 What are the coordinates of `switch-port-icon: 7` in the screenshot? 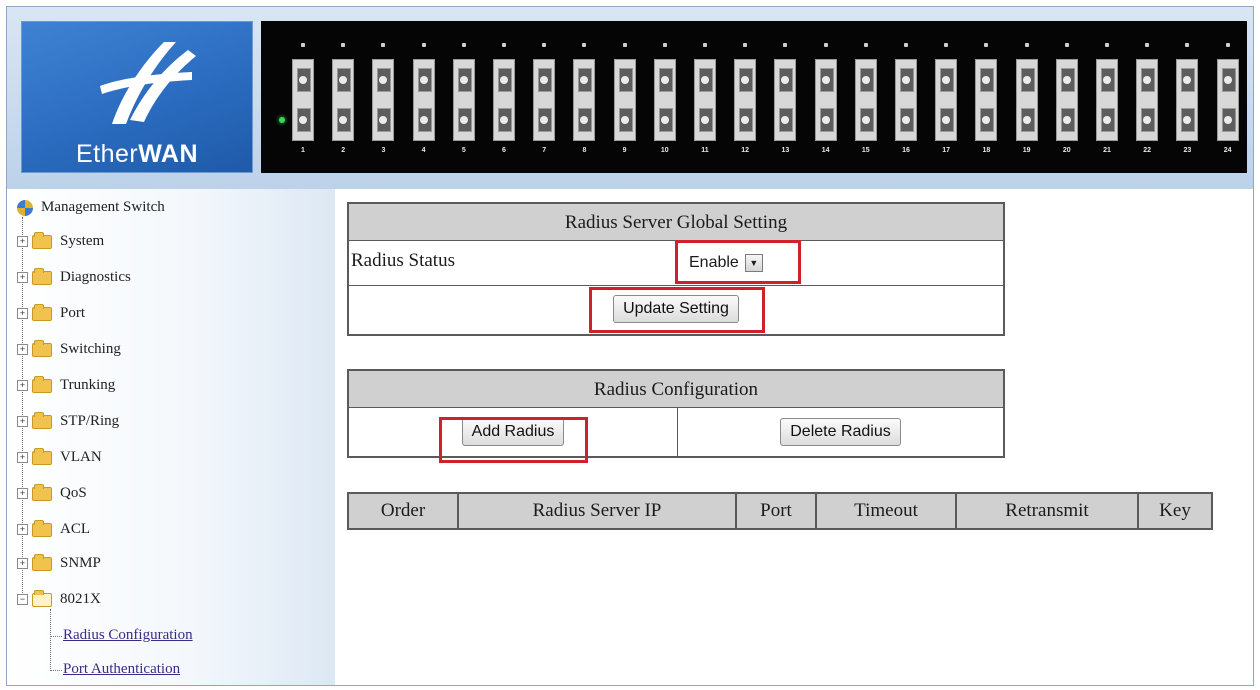 It's located at (544, 98).